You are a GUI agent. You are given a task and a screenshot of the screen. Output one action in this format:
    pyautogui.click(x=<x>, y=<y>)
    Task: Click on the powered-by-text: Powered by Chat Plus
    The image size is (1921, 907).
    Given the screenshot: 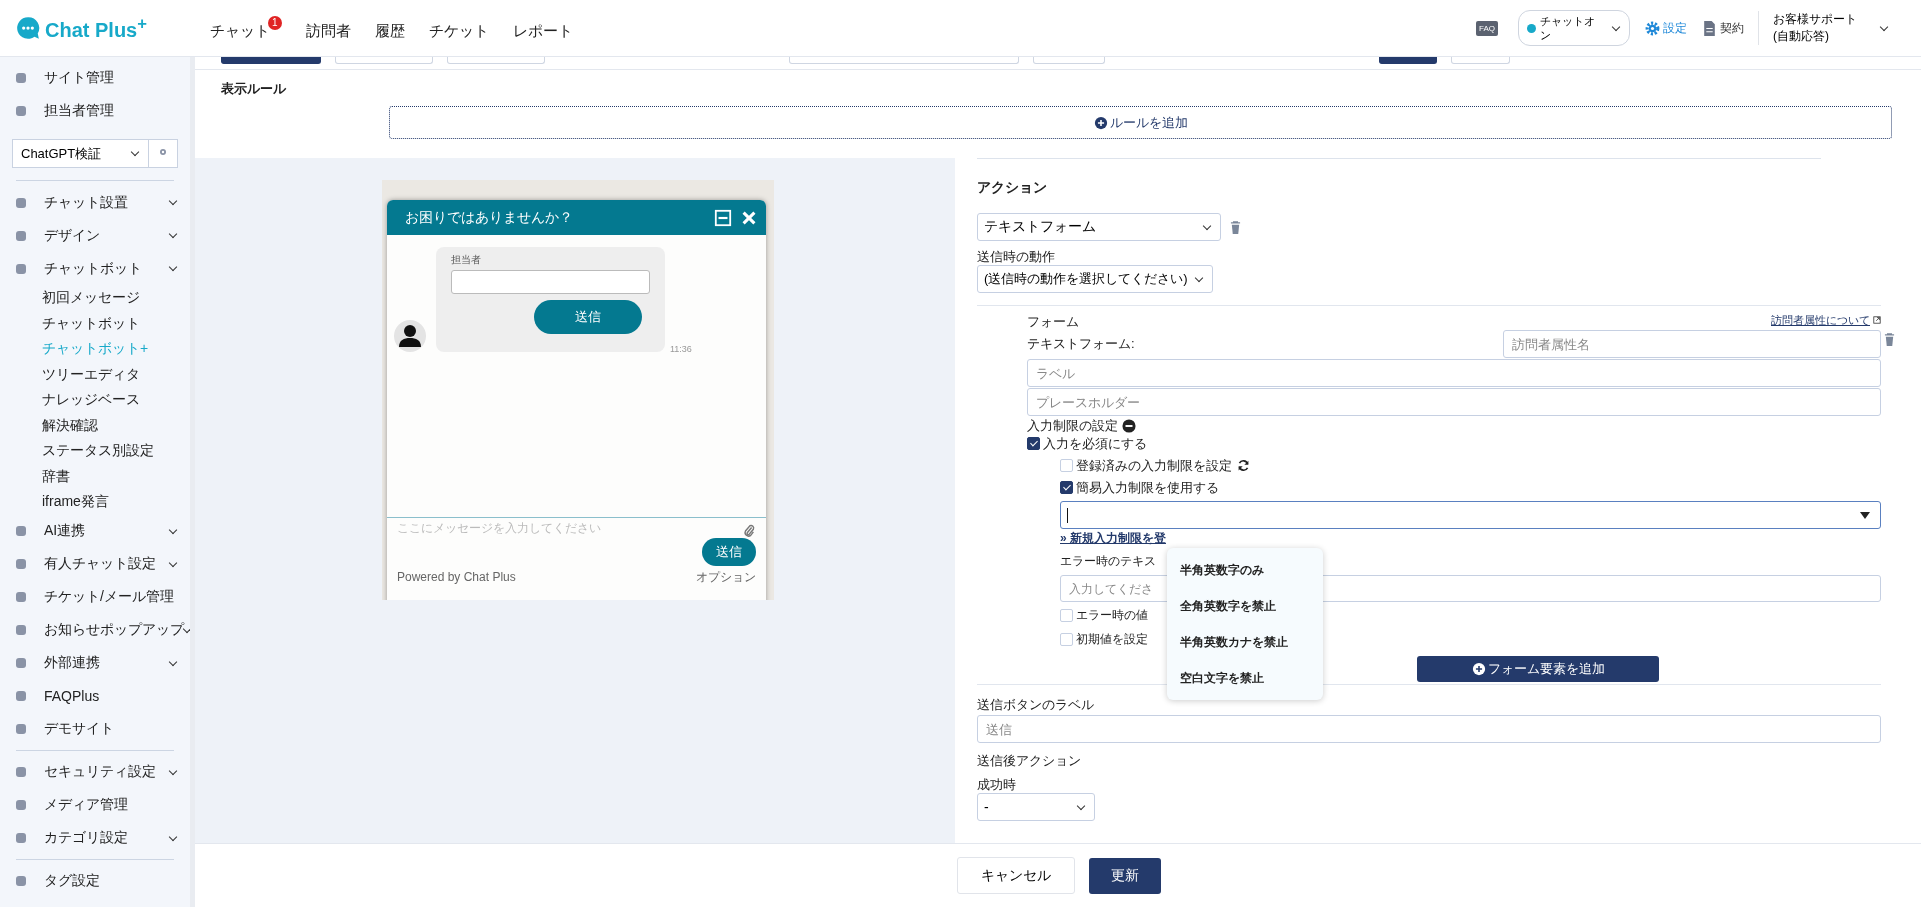 What is the action you would take?
    pyautogui.click(x=456, y=577)
    